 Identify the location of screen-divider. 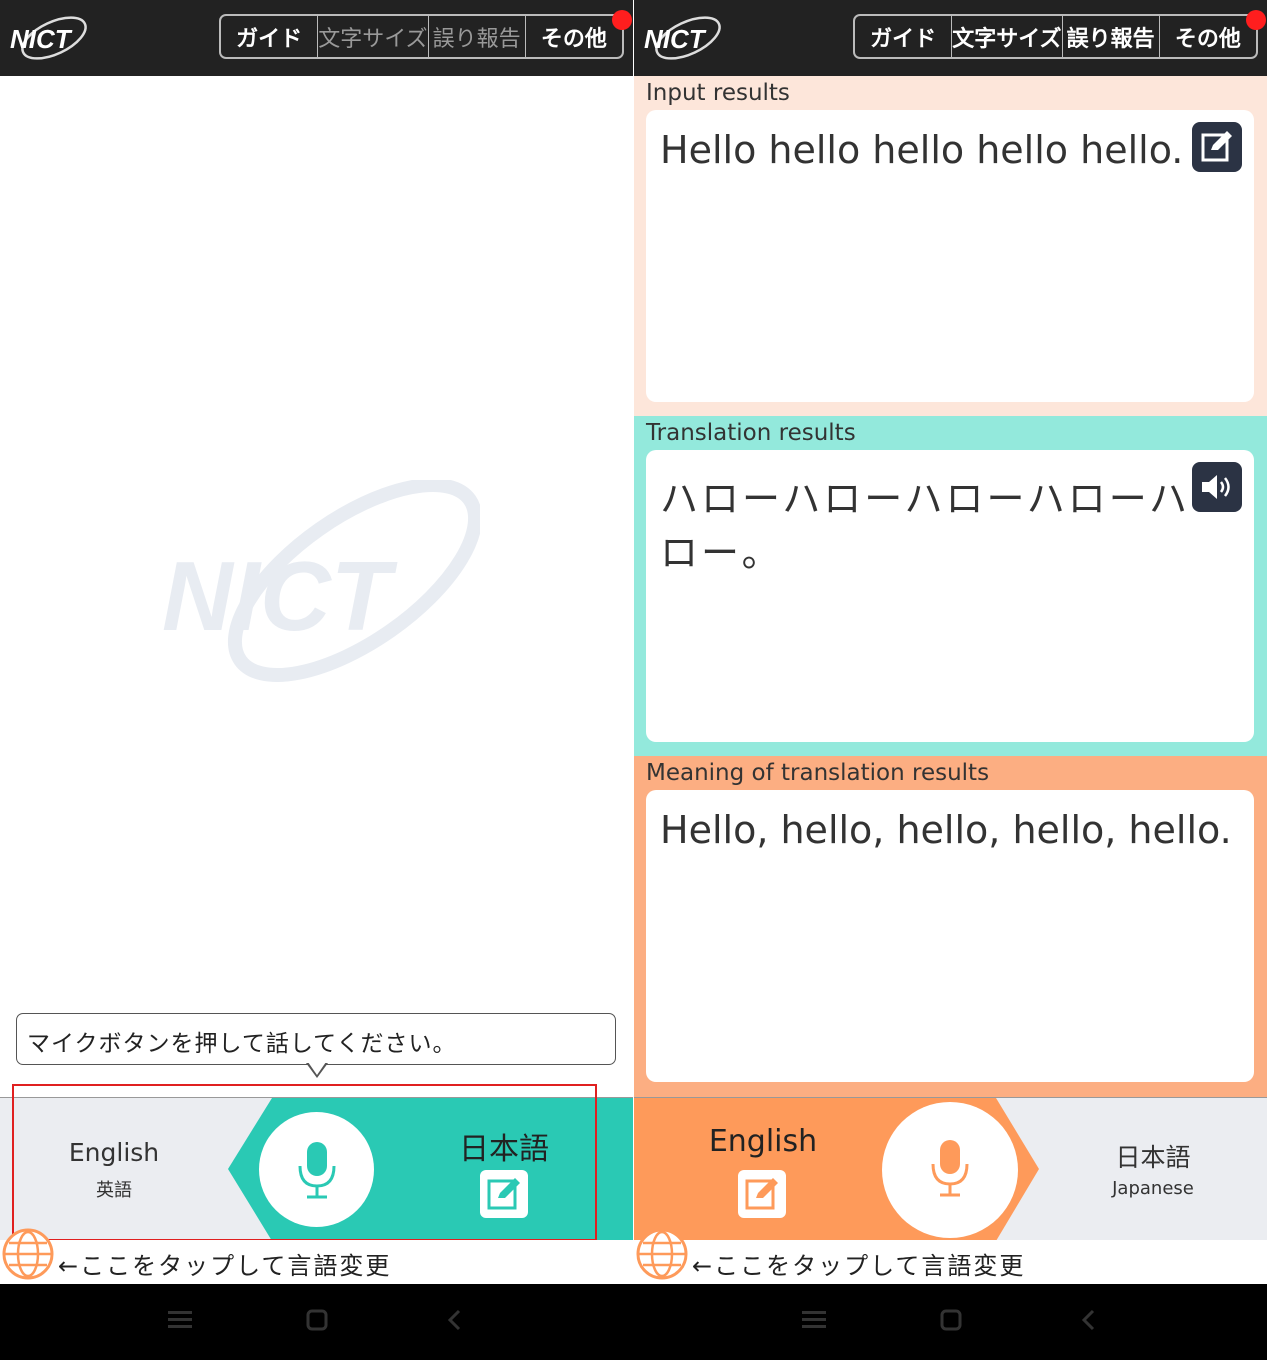
(633, 642).